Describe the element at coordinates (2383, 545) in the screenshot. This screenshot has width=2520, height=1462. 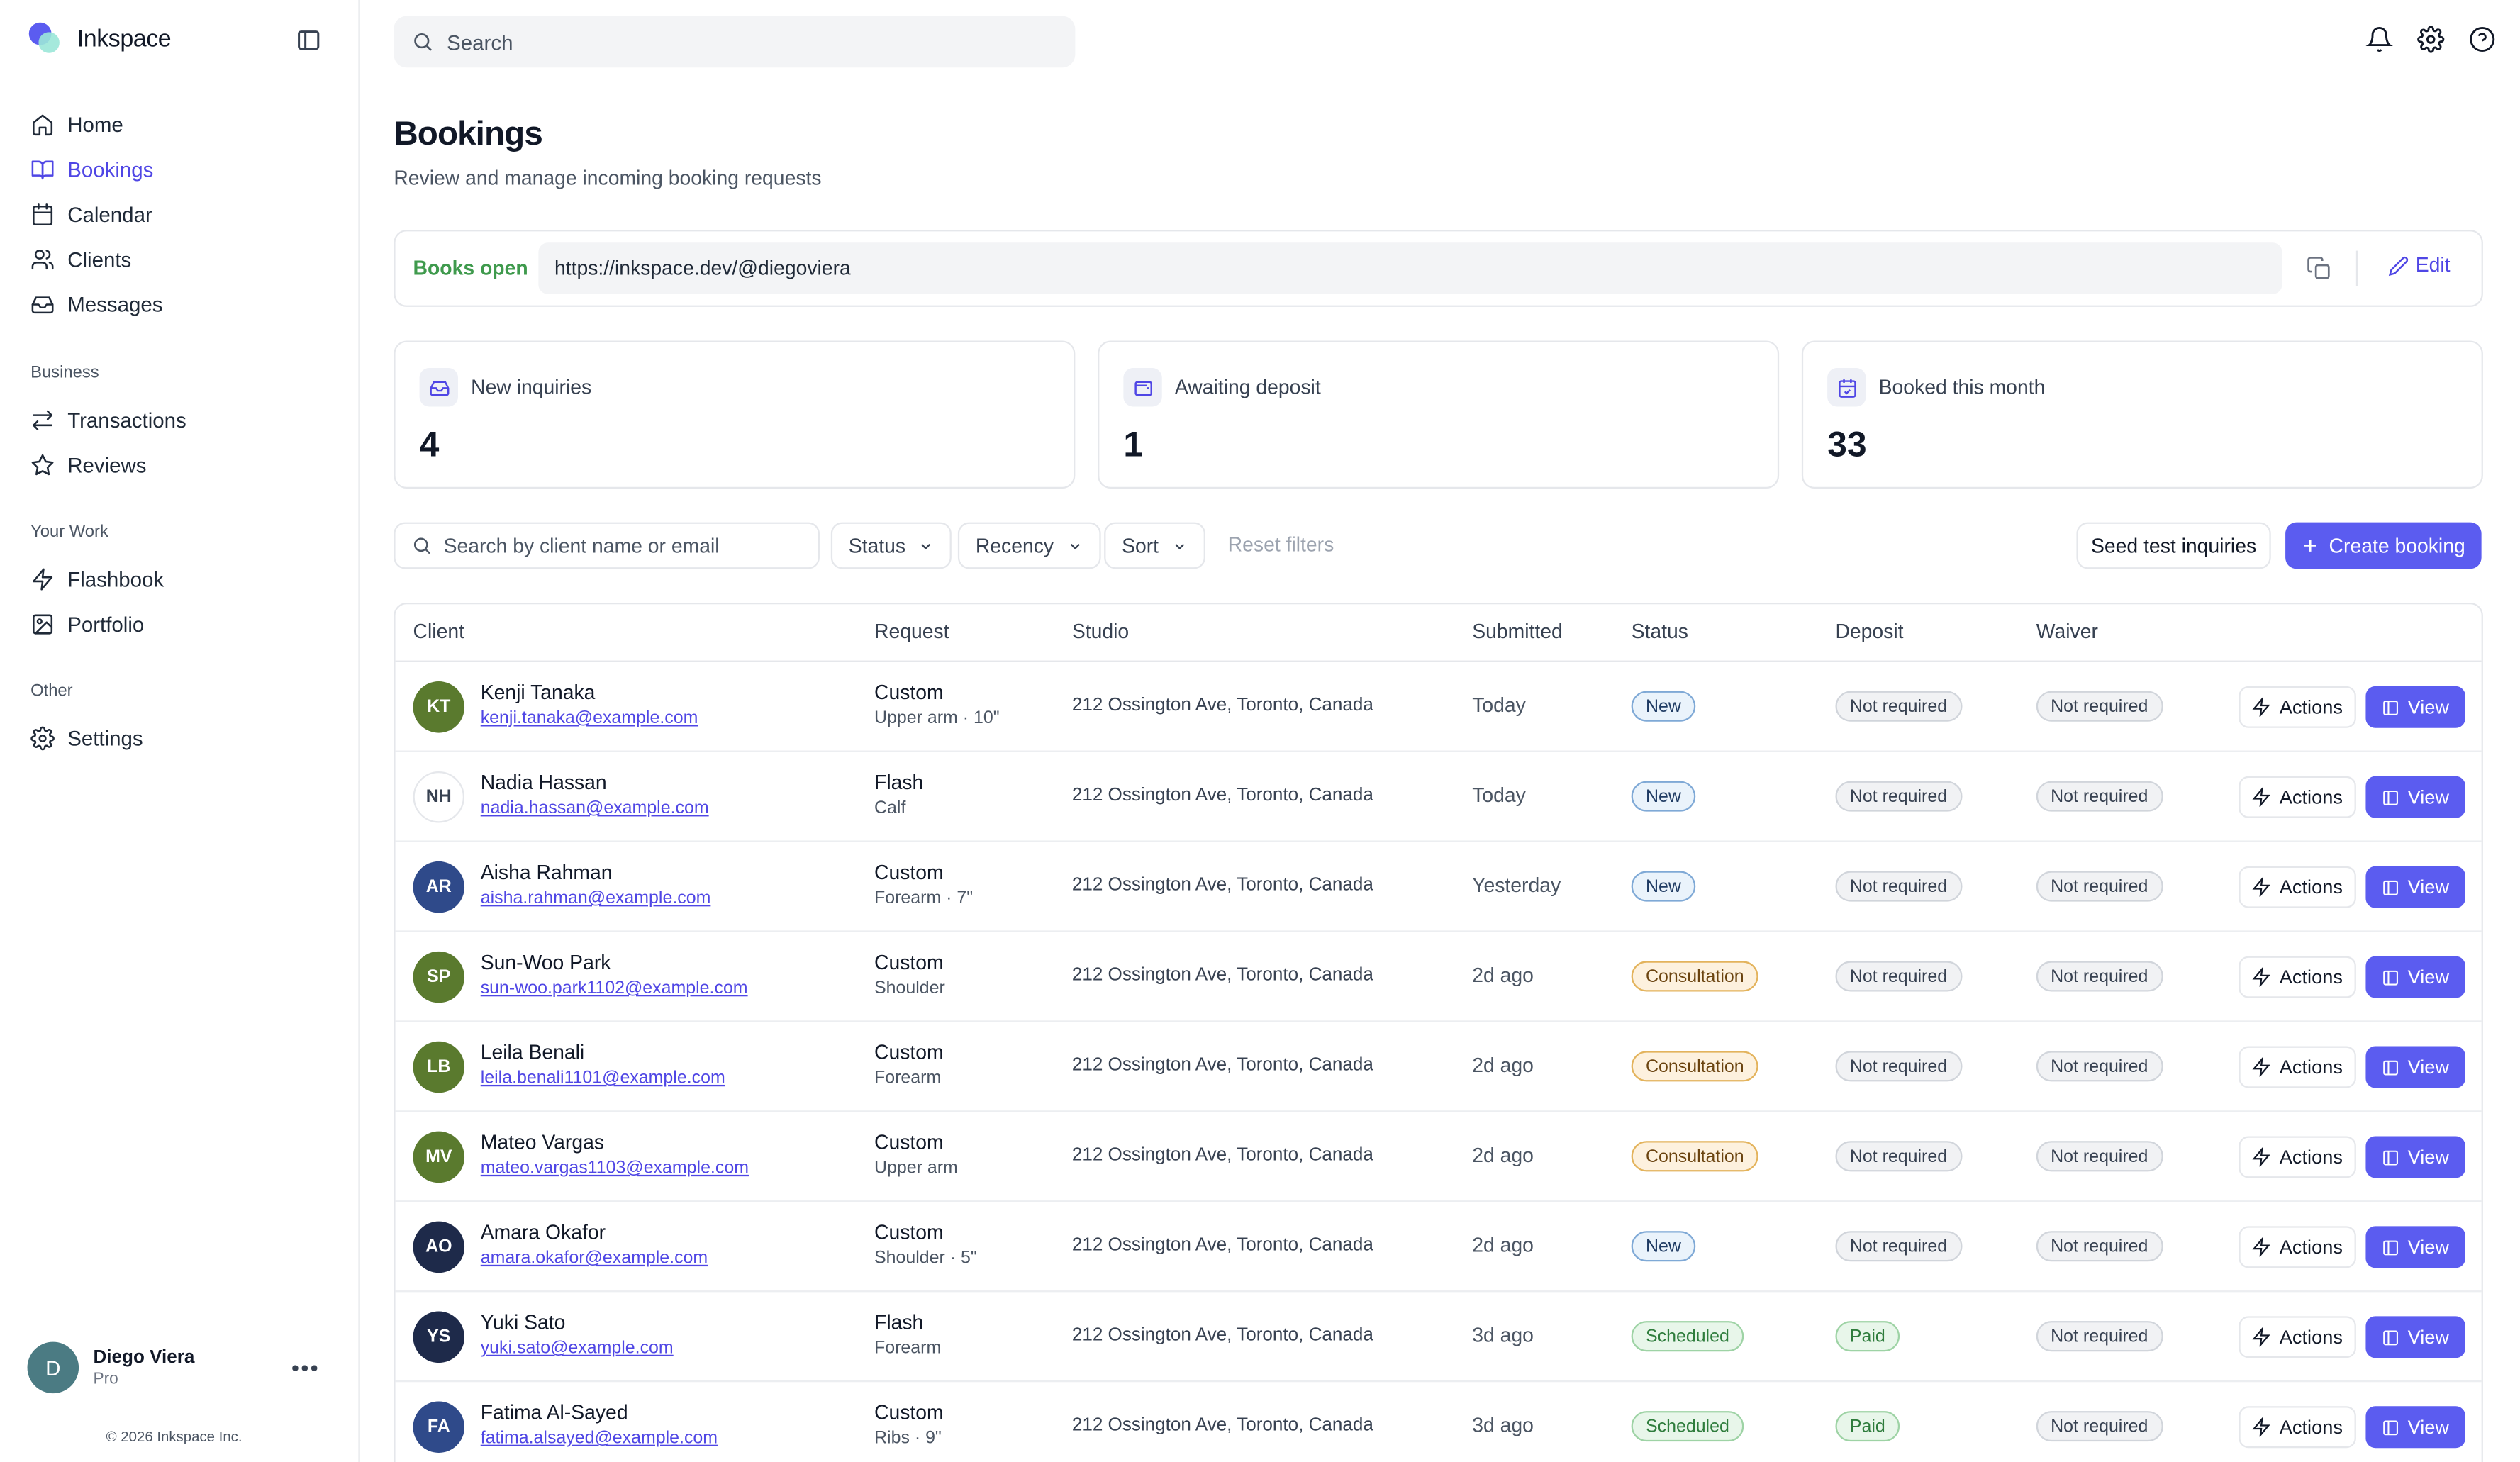
I see `create-booking-button: Create booking` at that location.